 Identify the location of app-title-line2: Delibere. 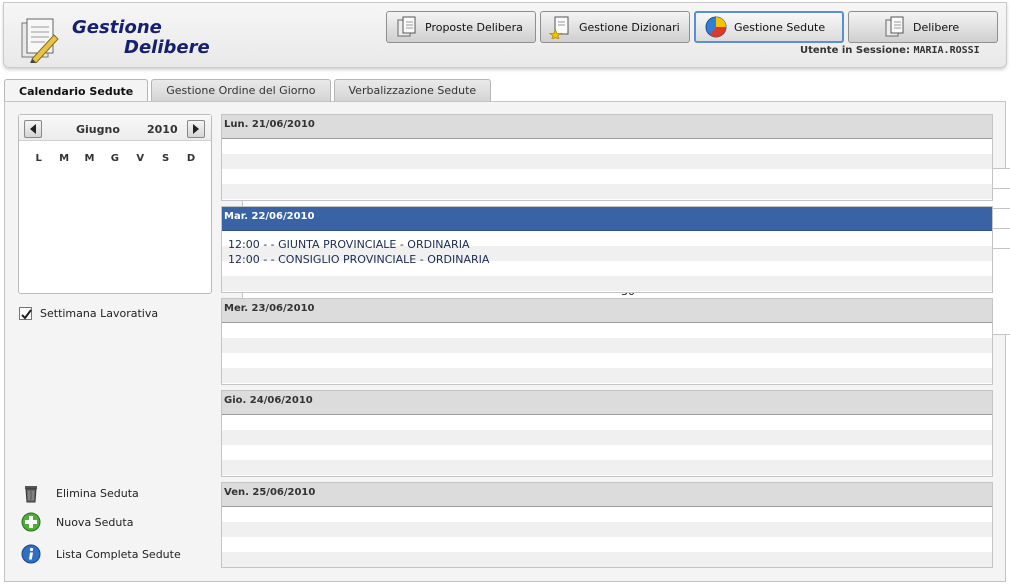
(167, 47).